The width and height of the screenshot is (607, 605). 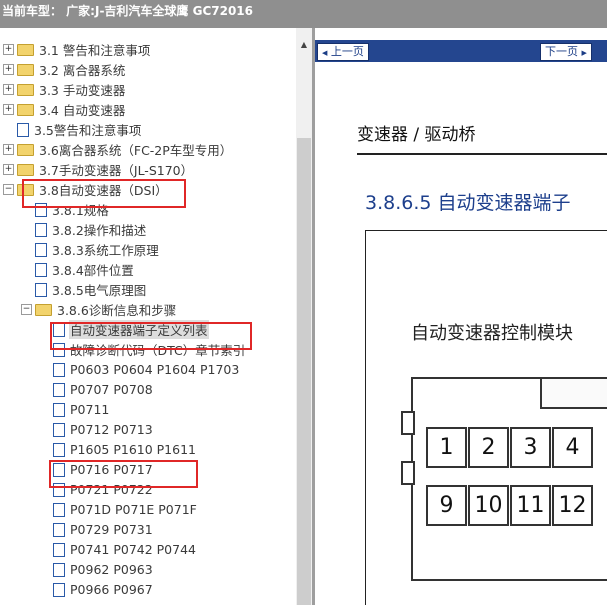 I want to click on tree-item-label: 3.7手动变速器（JL-S170）, so click(x=116, y=170).